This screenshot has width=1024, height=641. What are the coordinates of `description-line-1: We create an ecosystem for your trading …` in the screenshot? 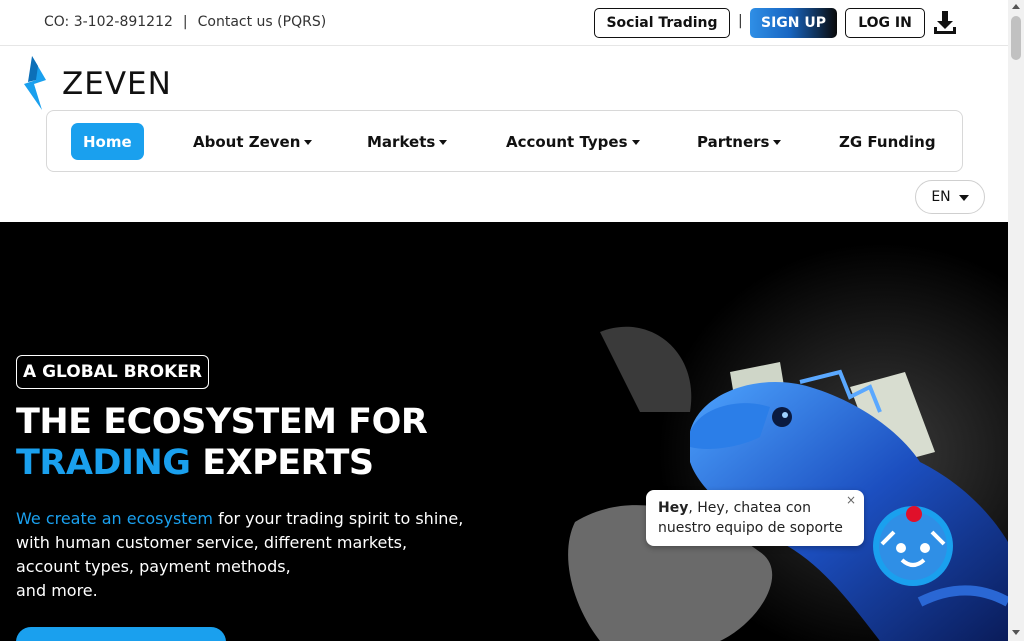 It's located at (251, 519).